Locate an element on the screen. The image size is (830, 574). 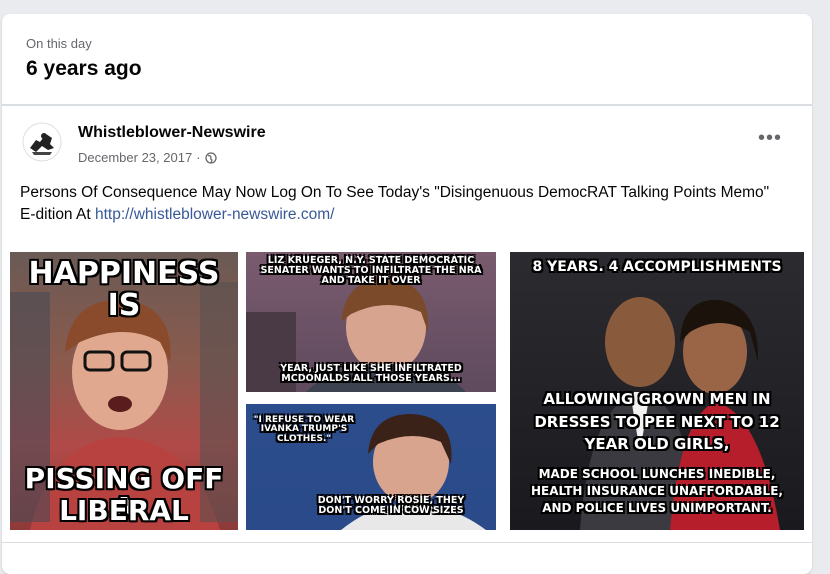
memory-title: 6 years ago is located at coordinates (84, 68).